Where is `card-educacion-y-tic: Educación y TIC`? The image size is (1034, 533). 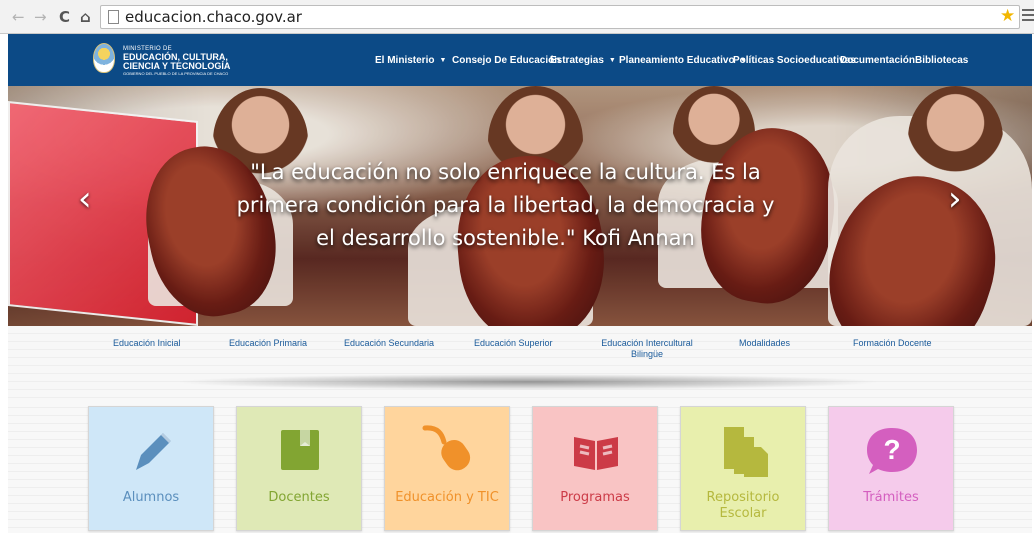 card-educacion-y-tic: Educación y TIC is located at coordinates (447, 468).